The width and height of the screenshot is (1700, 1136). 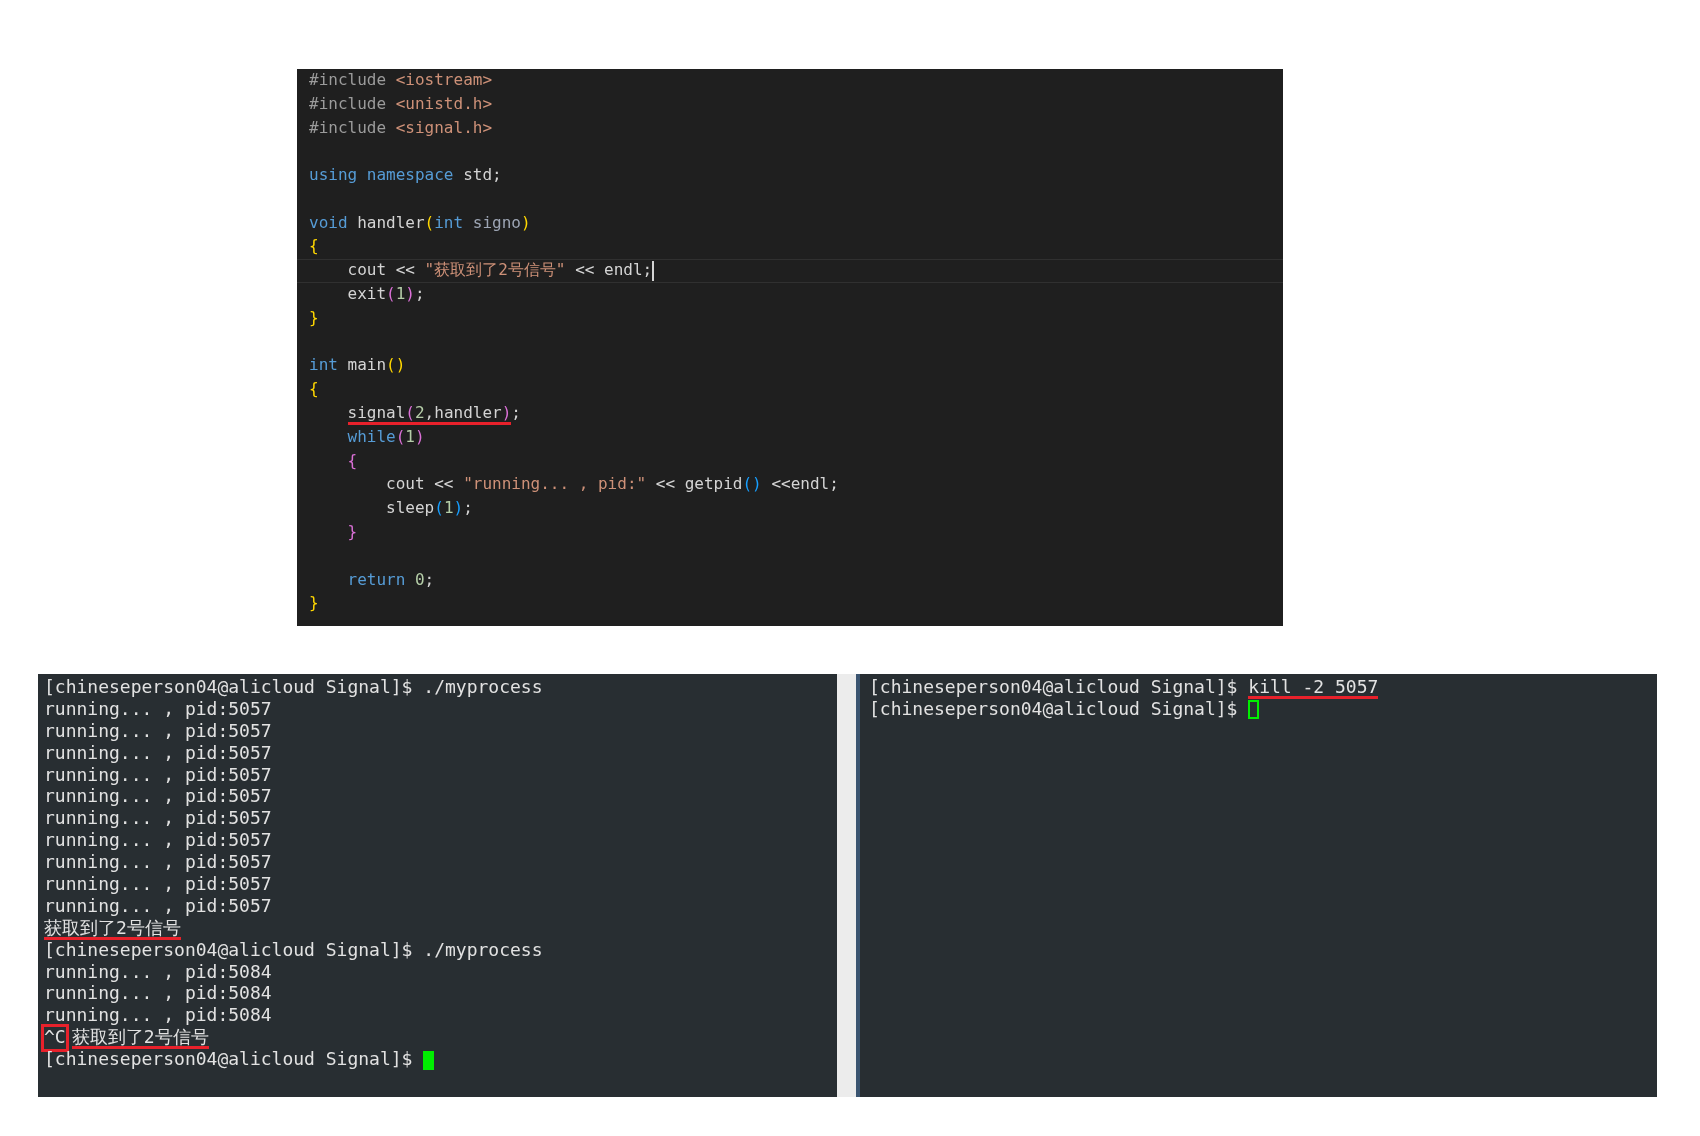 I want to click on code-line: signal(2,handler);, so click(x=790, y=414).